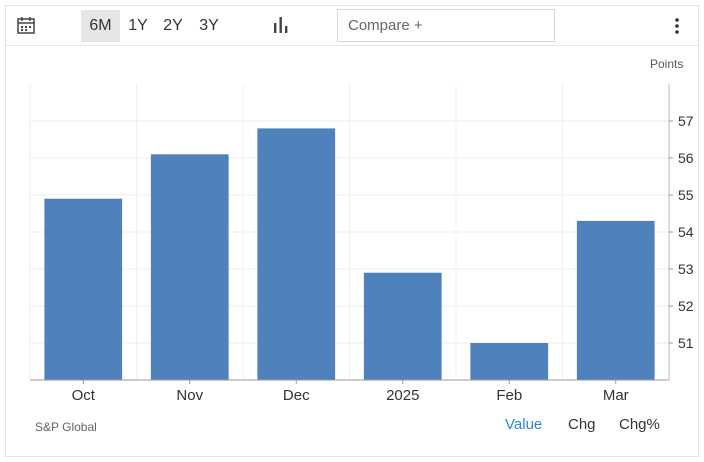 This screenshot has width=704, height=462. What do you see at coordinates (686, 158) in the screenshot?
I see `y-tick-label: 56` at bounding box center [686, 158].